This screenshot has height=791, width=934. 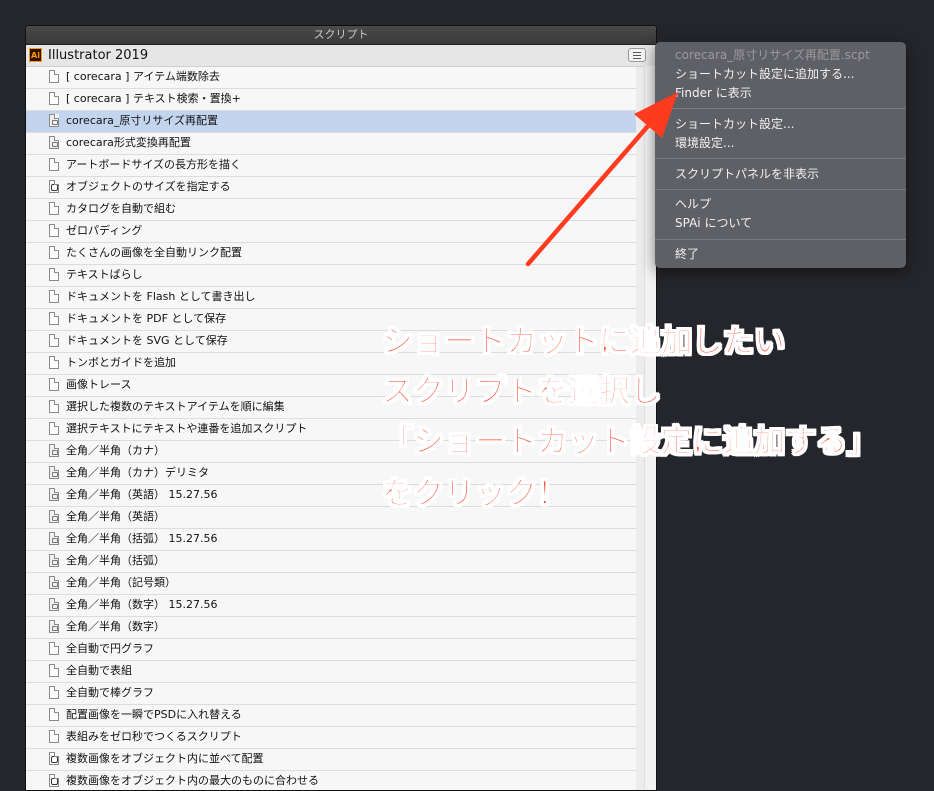 What do you see at coordinates (630, 442) in the screenshot?
I see `annotation-line-3: 「ショートカット設定に追加する」` at bounding box center [630, 442].